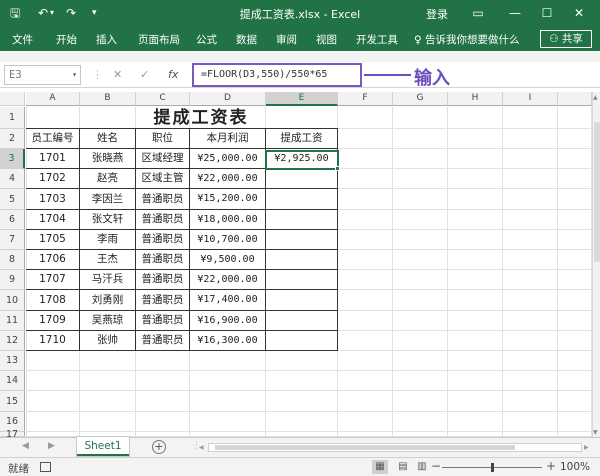 The height and width of the screenshot is (476, 600). What do you see at coordinates (227, 320) in the screenshot?
I see `data-cell-d11: ¥16,900.00` at bounding box center [227, 320].